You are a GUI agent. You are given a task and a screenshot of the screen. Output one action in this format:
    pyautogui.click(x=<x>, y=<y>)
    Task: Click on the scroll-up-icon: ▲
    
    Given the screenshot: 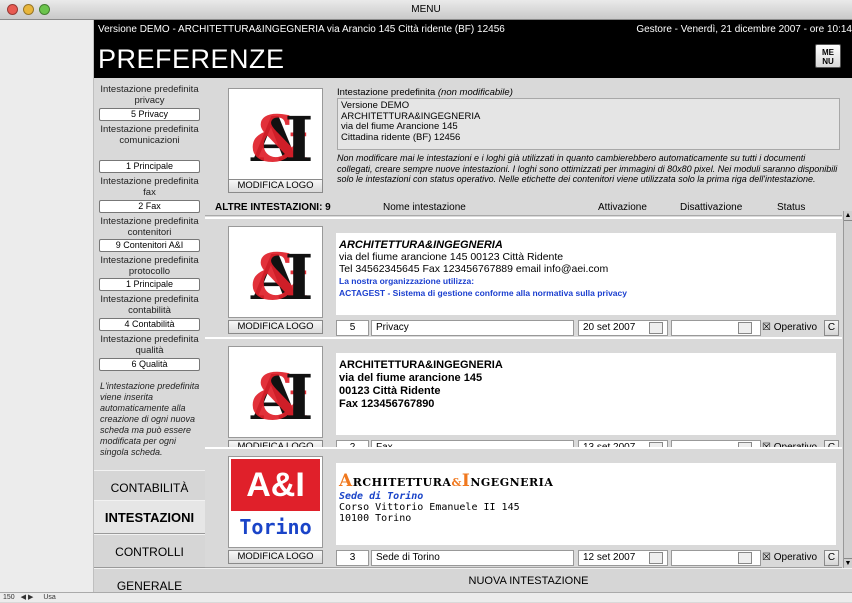 What is the action you would take?
    pyautogui.click(x=848, y=216)
    